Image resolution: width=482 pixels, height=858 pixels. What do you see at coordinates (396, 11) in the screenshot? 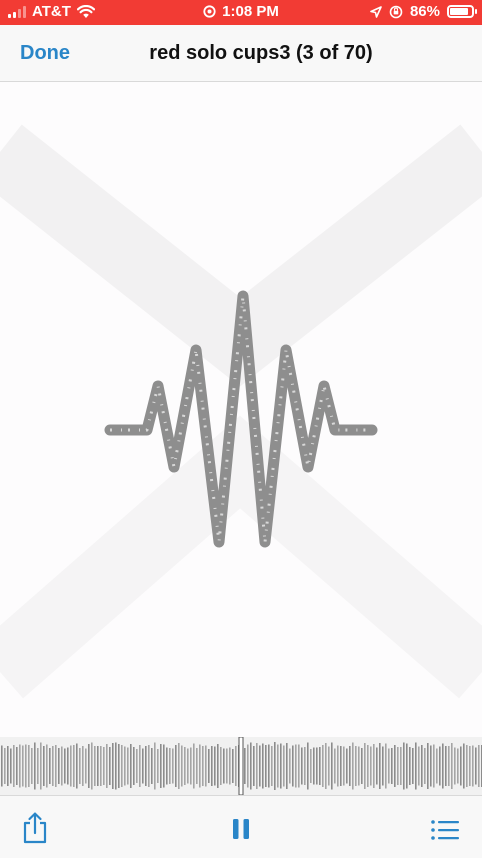
I see `orientation-lock-icon` at bounding box center [396, 11].